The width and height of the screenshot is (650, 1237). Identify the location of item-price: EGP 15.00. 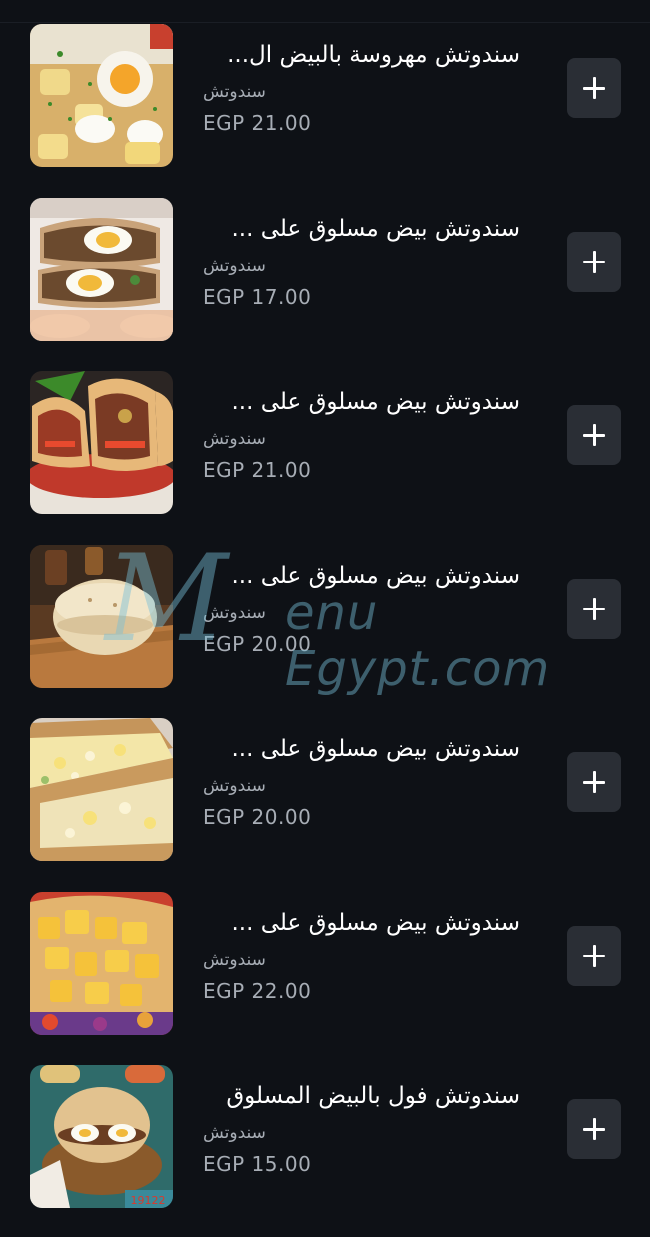
(257, 1164).